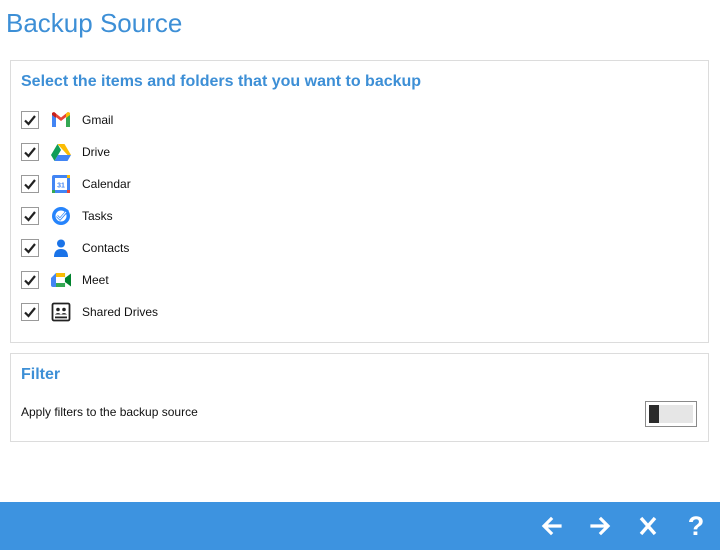  Describe the element at coordinates (61, 216) in the screenshot. I see `tasks-icon` at that location.